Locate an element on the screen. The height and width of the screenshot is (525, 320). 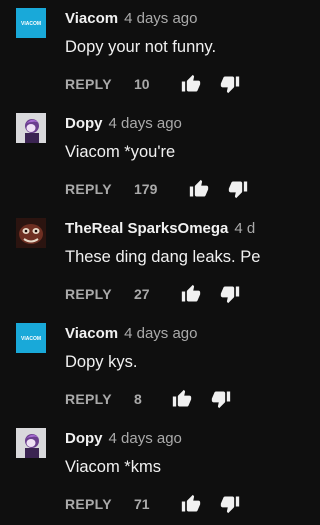
comment-actions: REPLY 179 is located at coordinates (161, 189).